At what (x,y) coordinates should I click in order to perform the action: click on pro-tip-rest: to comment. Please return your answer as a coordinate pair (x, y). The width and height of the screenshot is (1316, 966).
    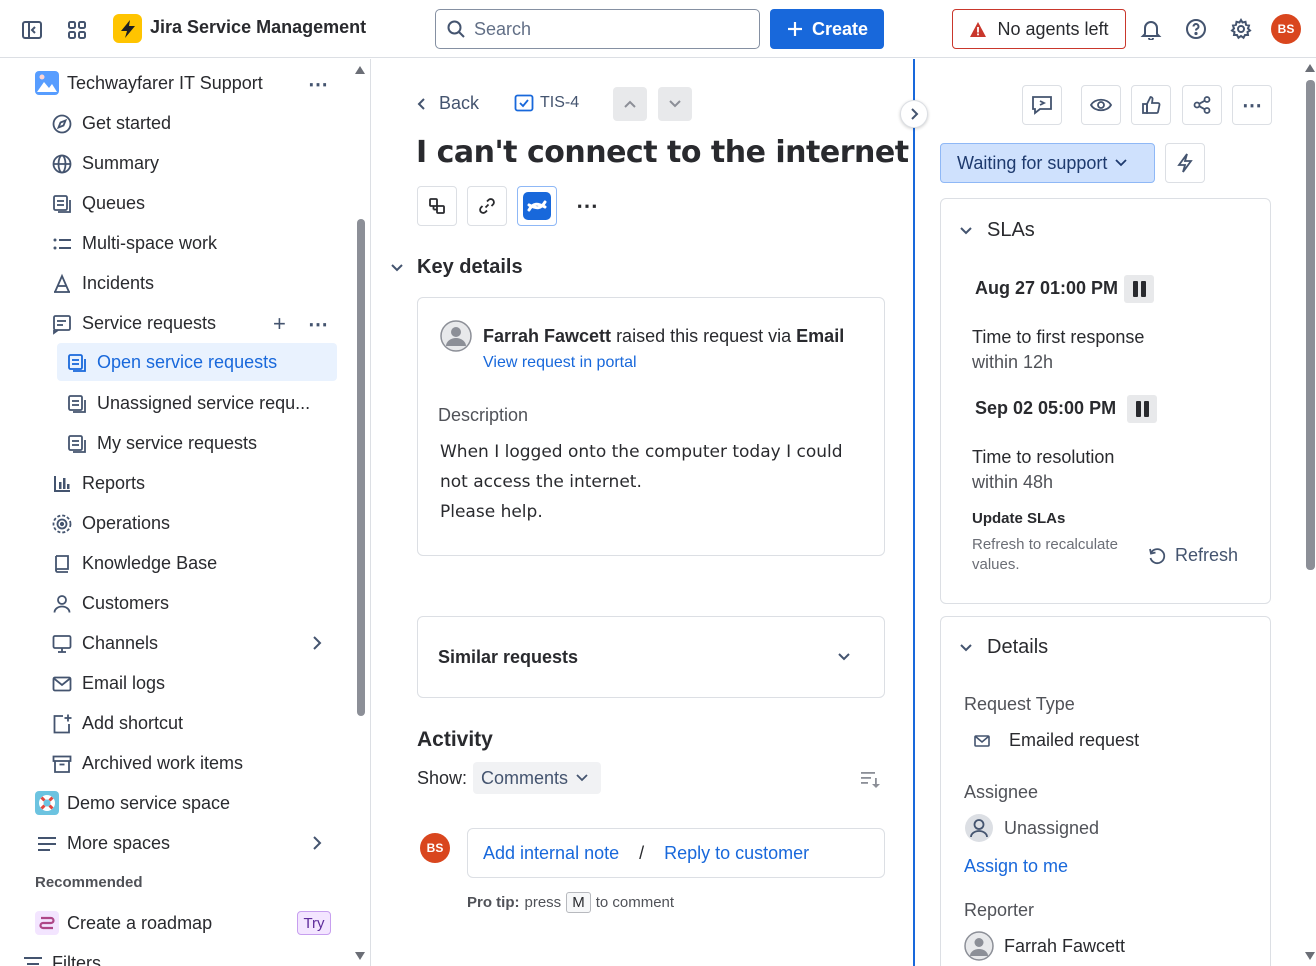
    Looking at the image, I should click on (635, 902).